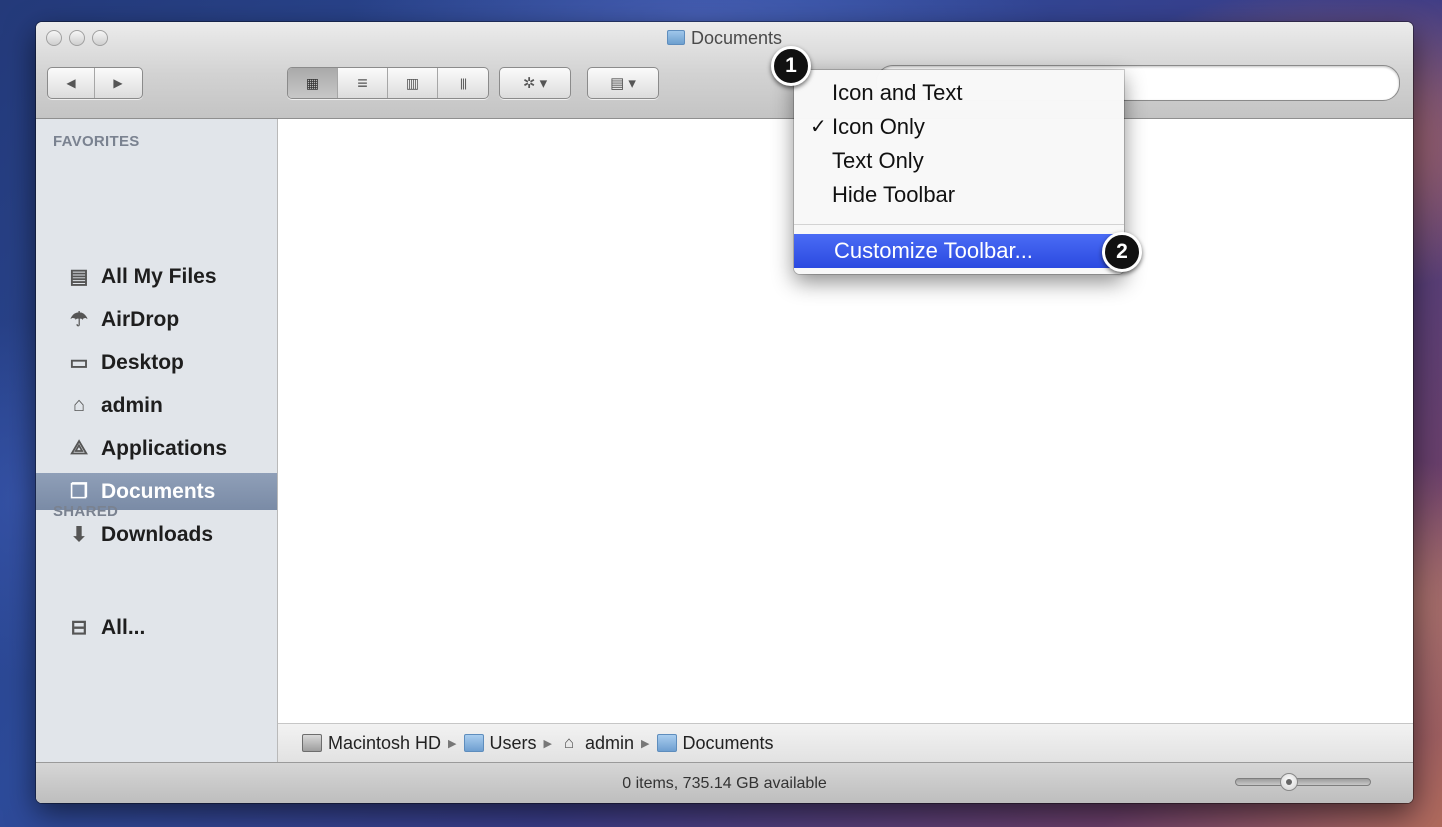  I want to click on status-bar: 0 items, 735.14 GB available, so click(724, 782).